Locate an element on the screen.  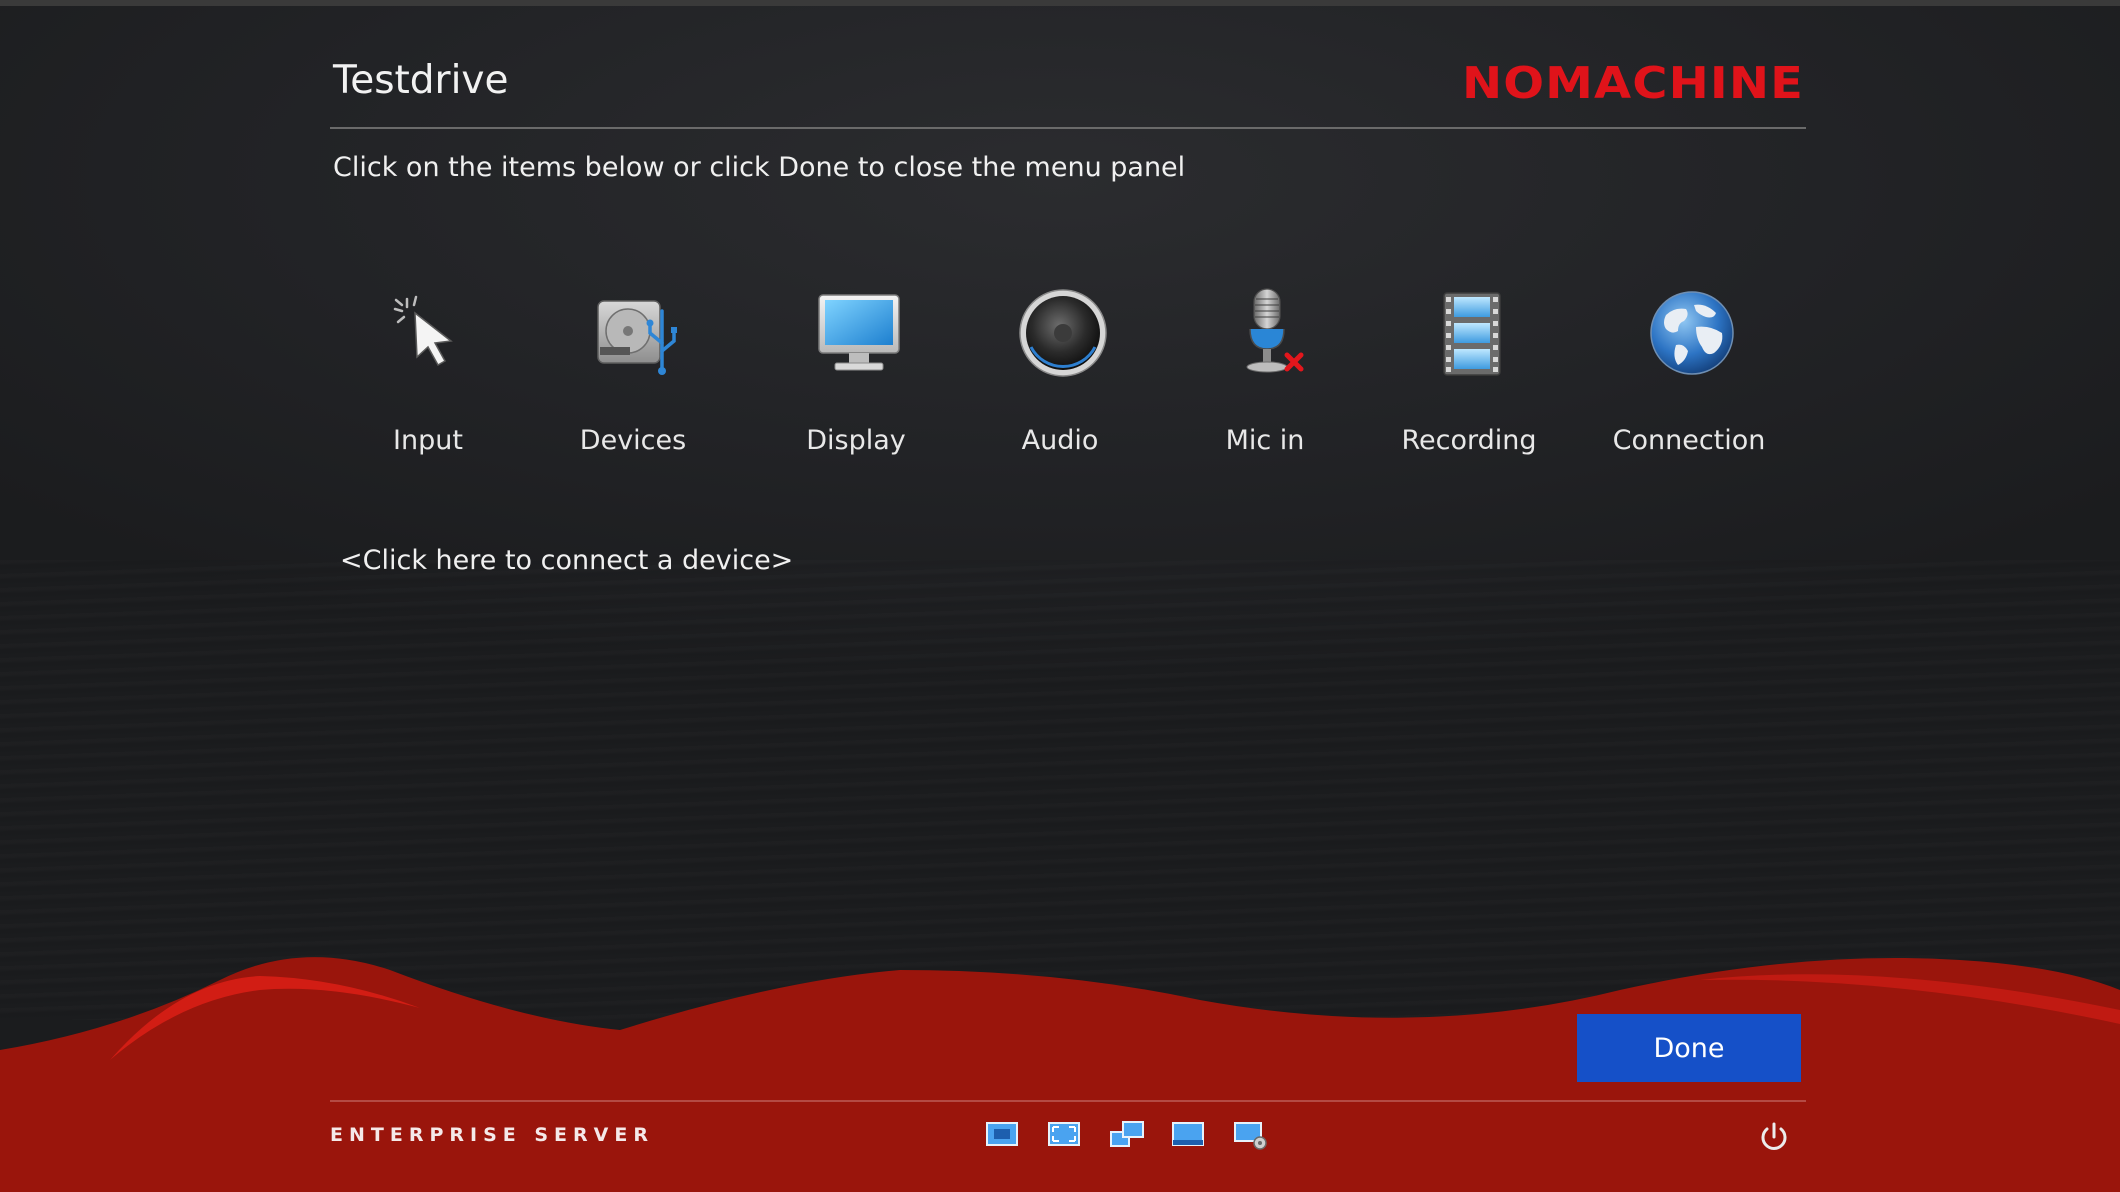
menu-item-label: Recording is located at coordinates (1469, 440).